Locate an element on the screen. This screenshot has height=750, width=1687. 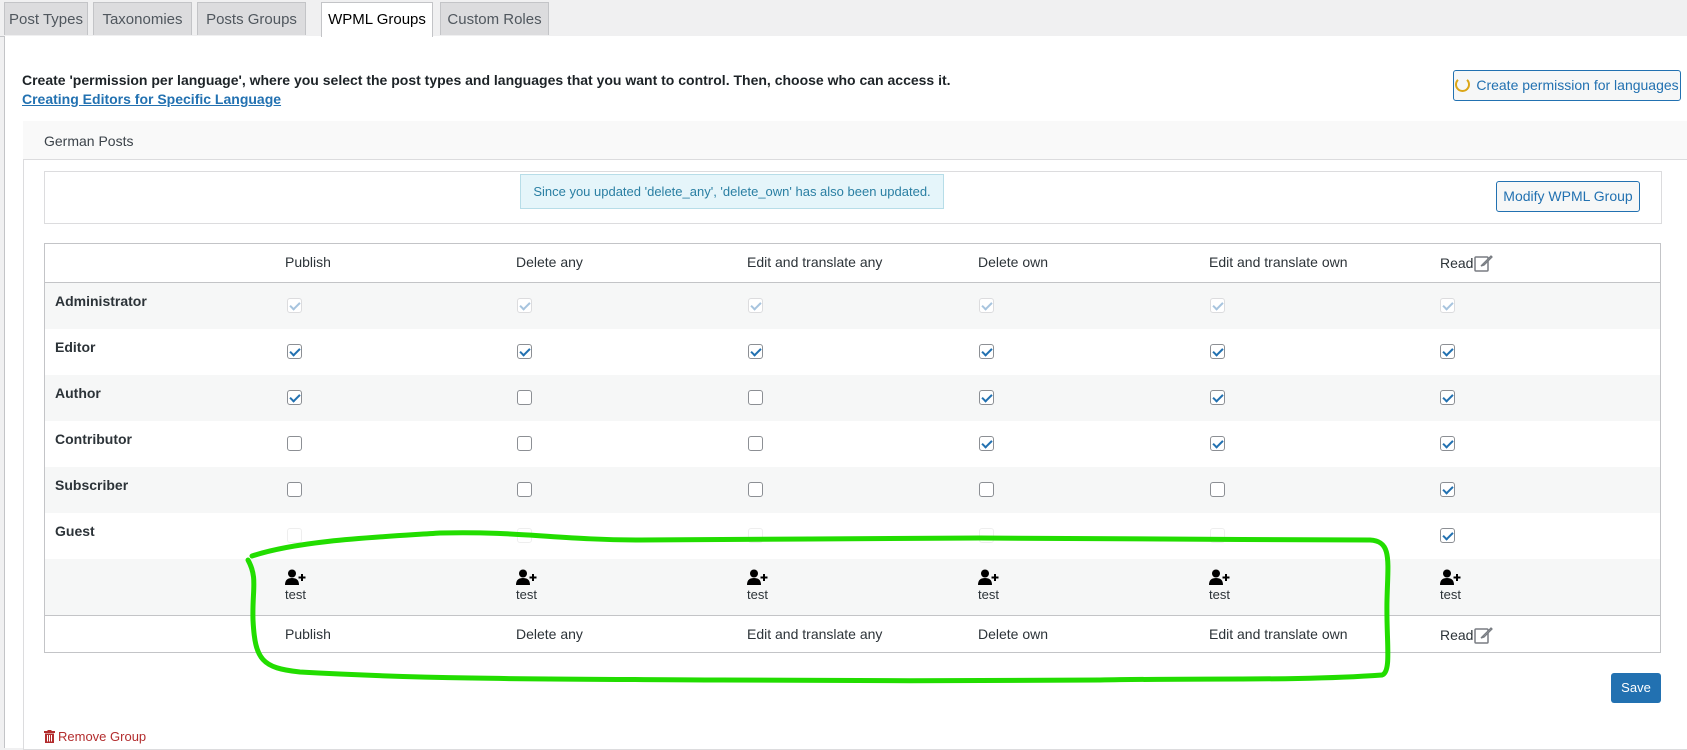
role-label: Contributor is located at coordinates (93, 439).